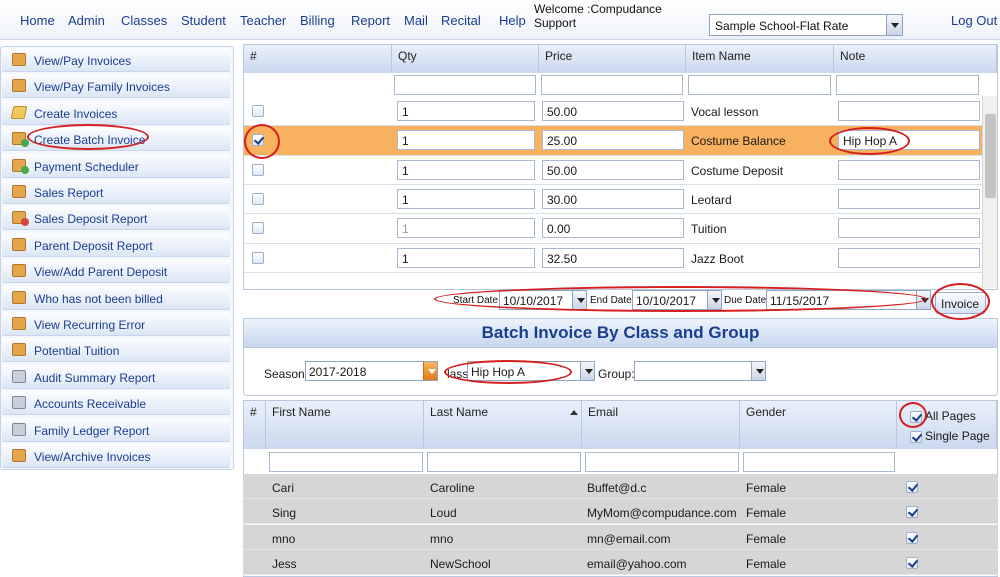 This screenshot has height=577, width=1000. What do you see at coordinates (700, 371) in the screenshot?
I see `group-select` at bounding box center [700, 371].